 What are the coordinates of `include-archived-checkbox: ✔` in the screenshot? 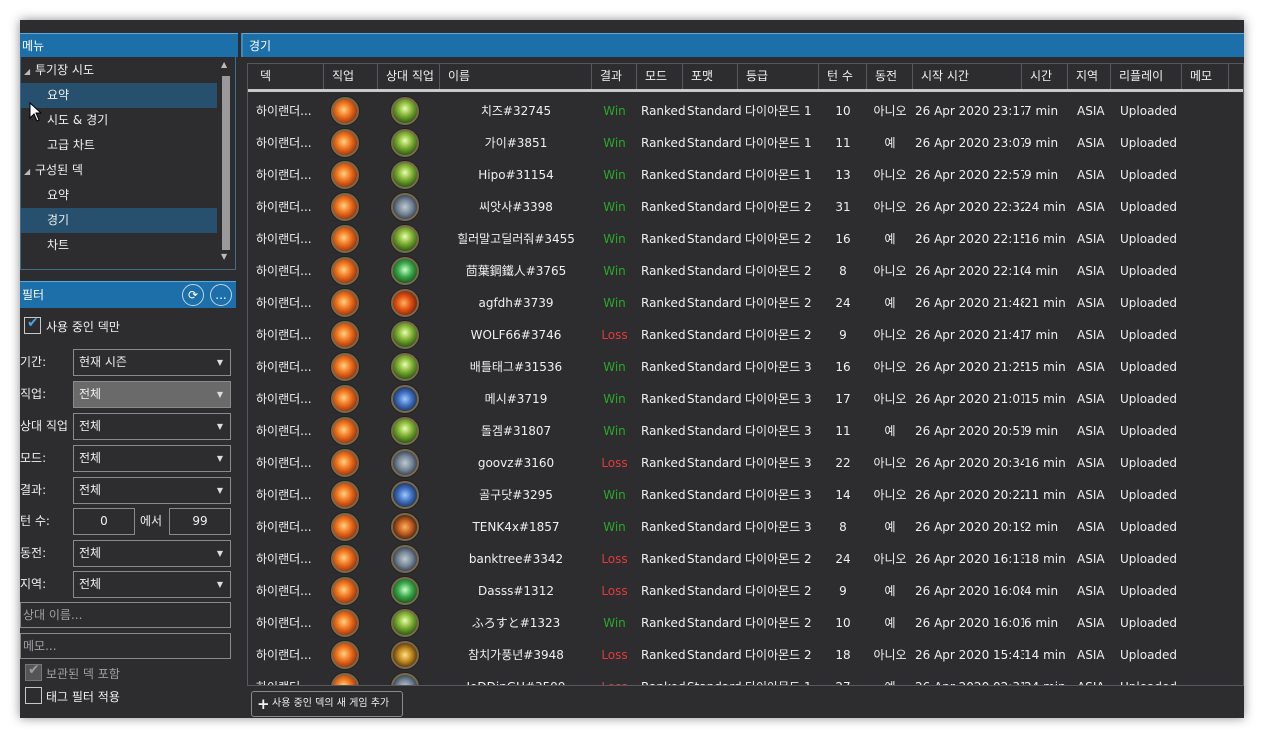 It's located at (33, 671).